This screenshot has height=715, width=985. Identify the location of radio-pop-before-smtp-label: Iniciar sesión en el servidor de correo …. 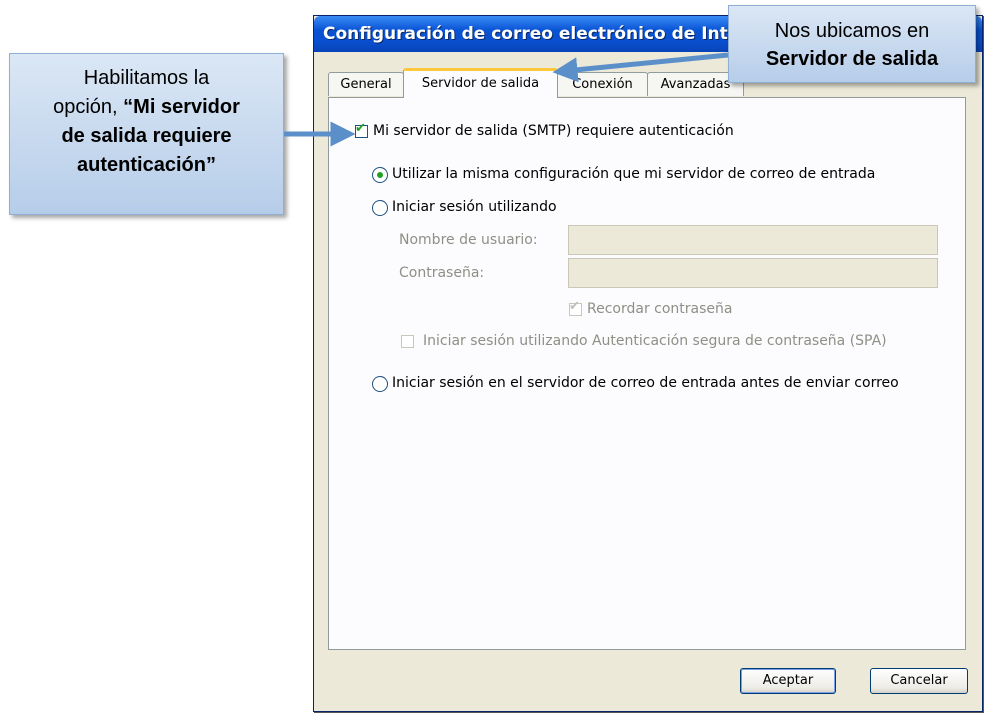
(645, 383).